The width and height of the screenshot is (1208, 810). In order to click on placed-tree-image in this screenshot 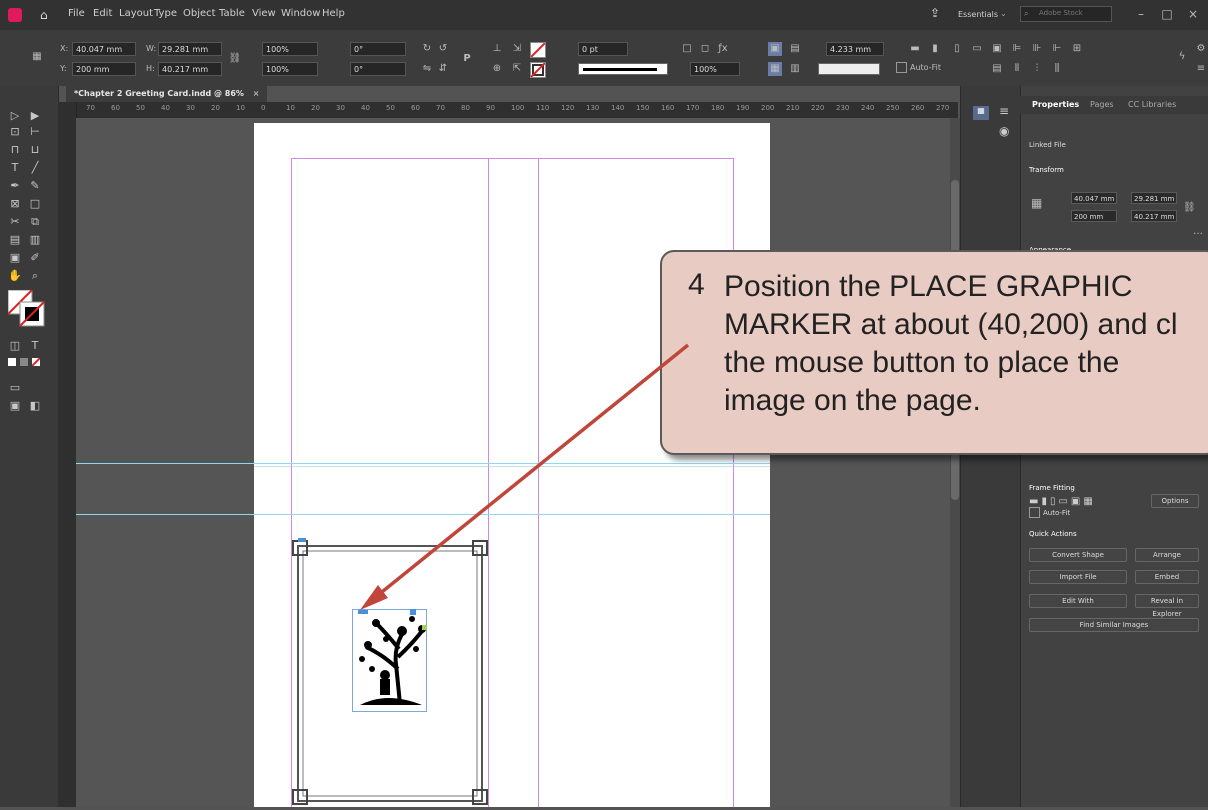, I will do `click(389, 660)`.